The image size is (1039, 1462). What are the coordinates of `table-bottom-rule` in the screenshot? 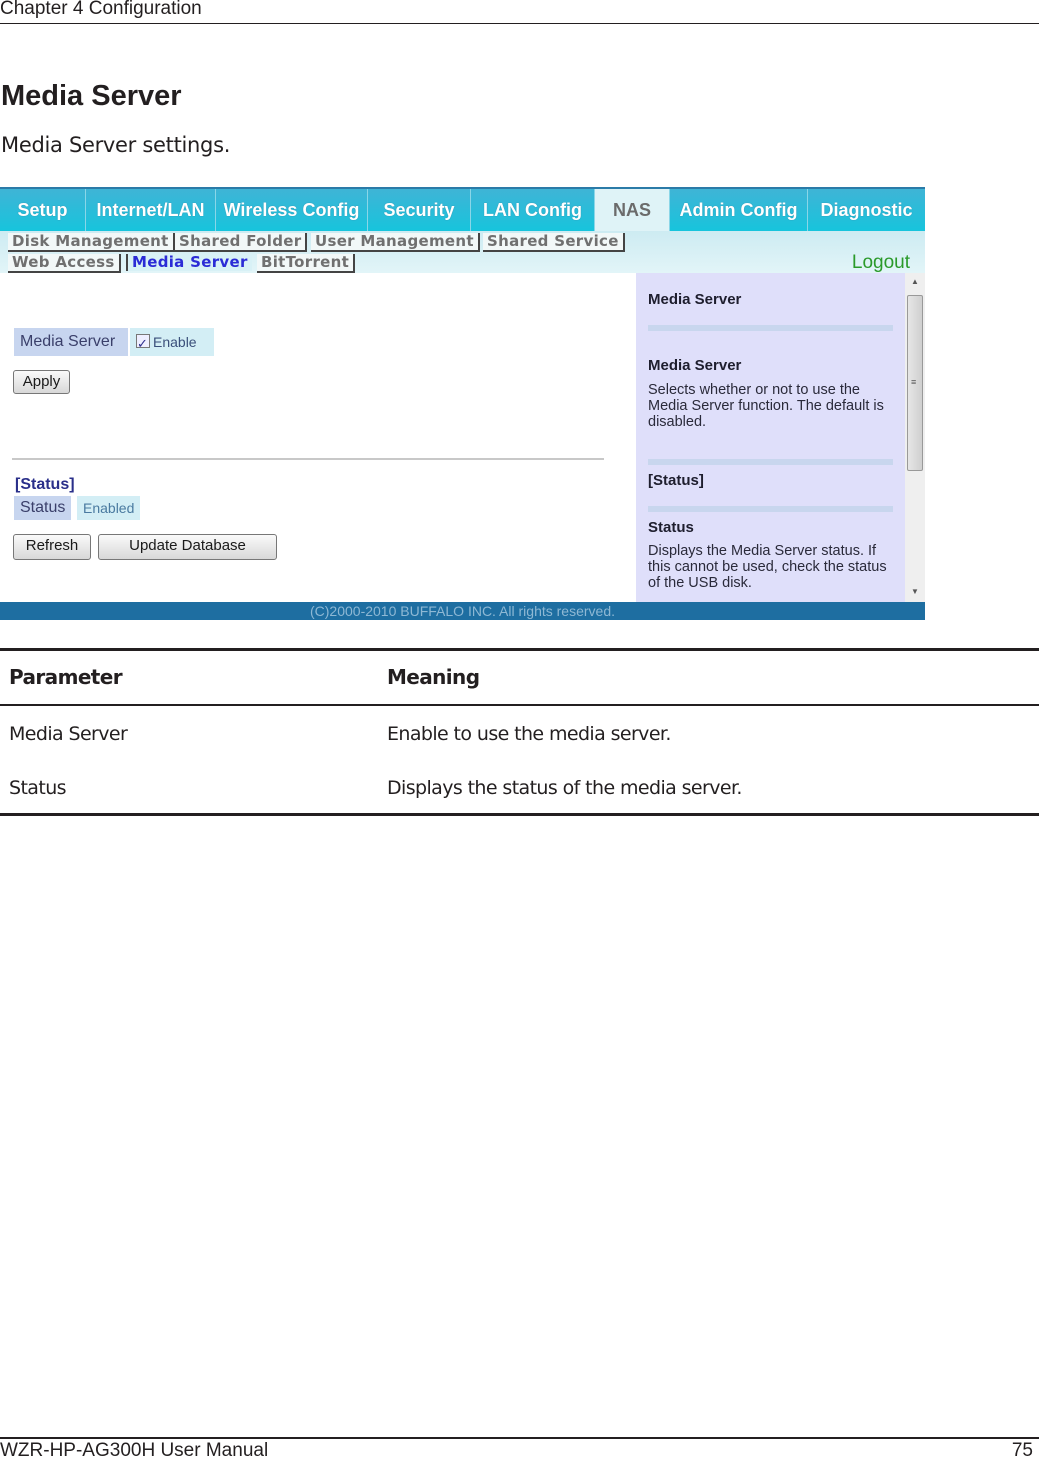 It's located at (519, 814).